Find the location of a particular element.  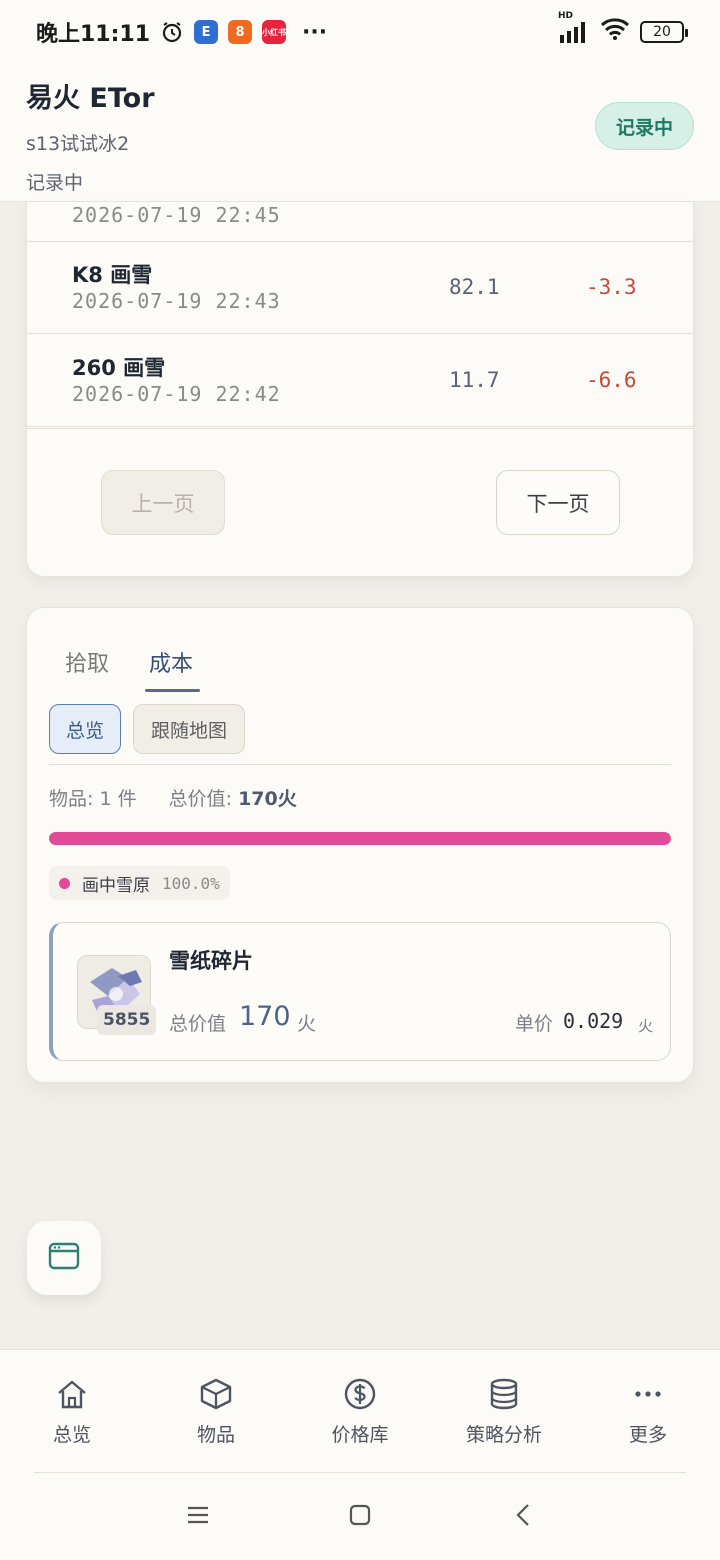

home-icon is located at coordinates (72, 1396).